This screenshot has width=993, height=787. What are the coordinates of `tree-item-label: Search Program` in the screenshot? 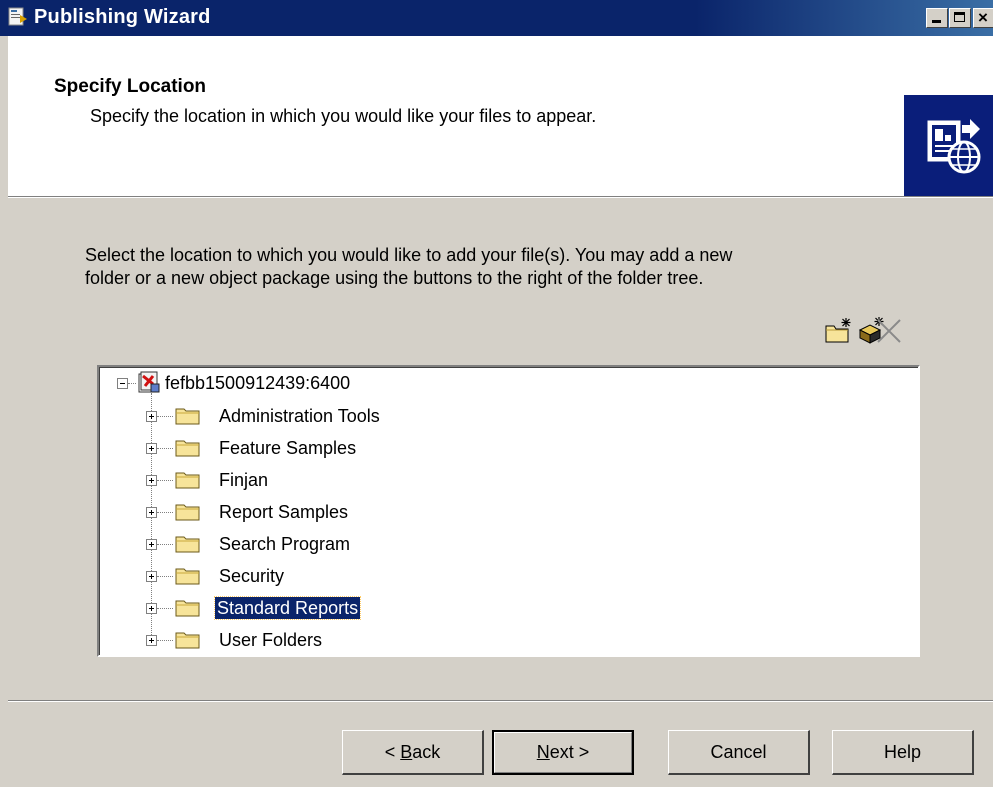 It's located at (284, 544).